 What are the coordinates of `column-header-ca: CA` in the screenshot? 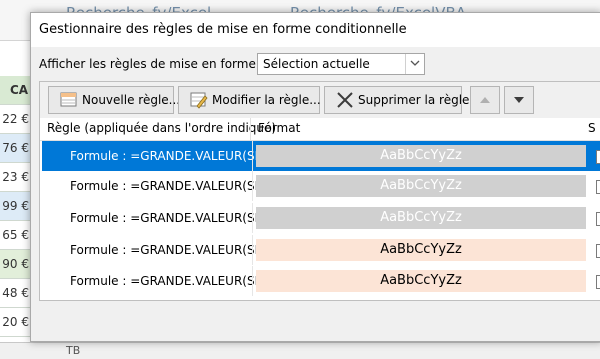 It's located at (16, 90).